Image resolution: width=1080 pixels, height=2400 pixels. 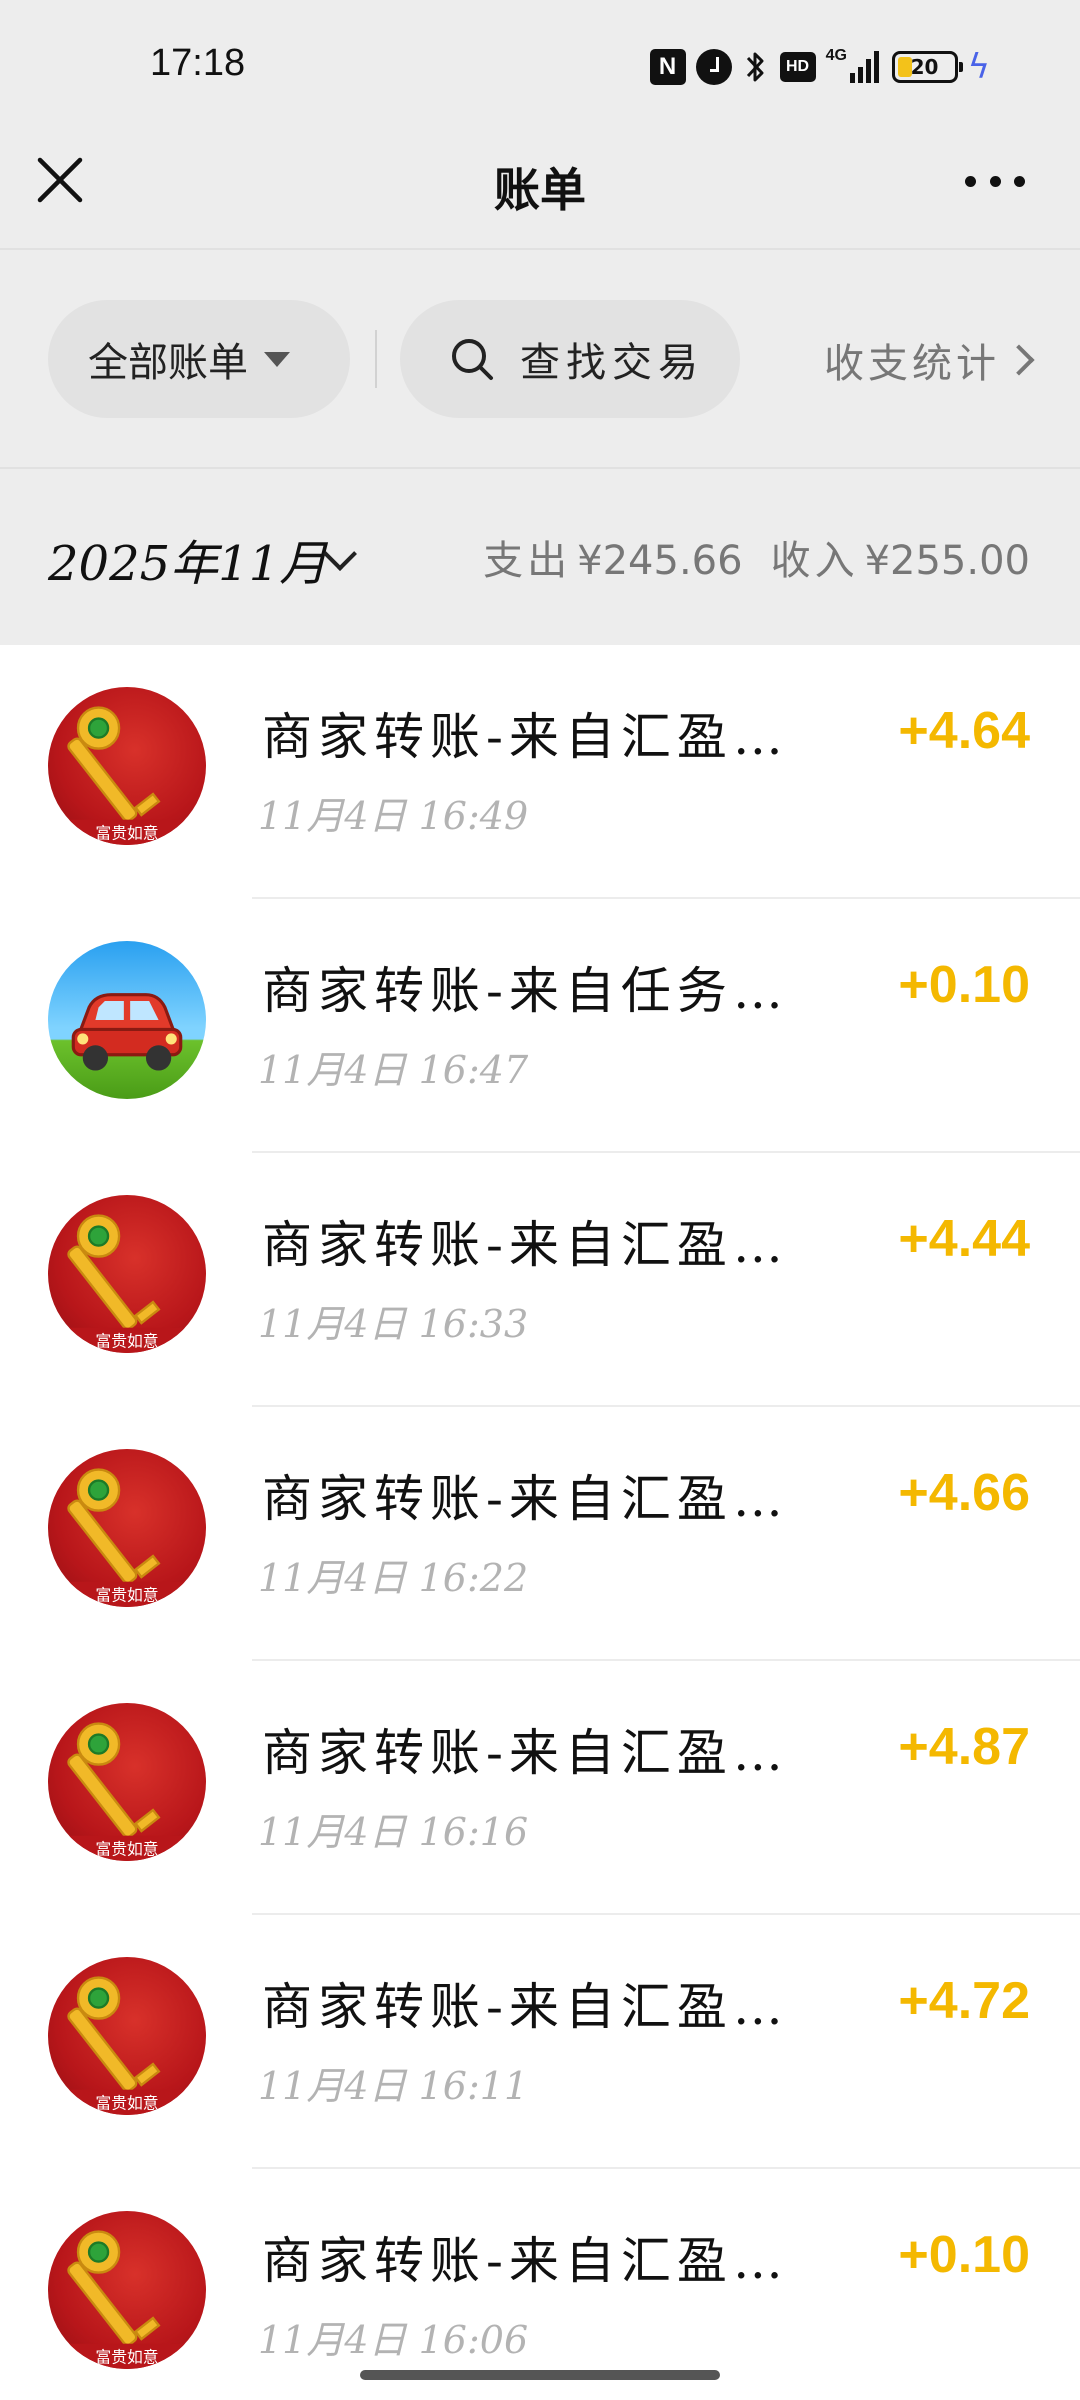 I want to click on expense-label: 支出, so click(x=527, y=561).